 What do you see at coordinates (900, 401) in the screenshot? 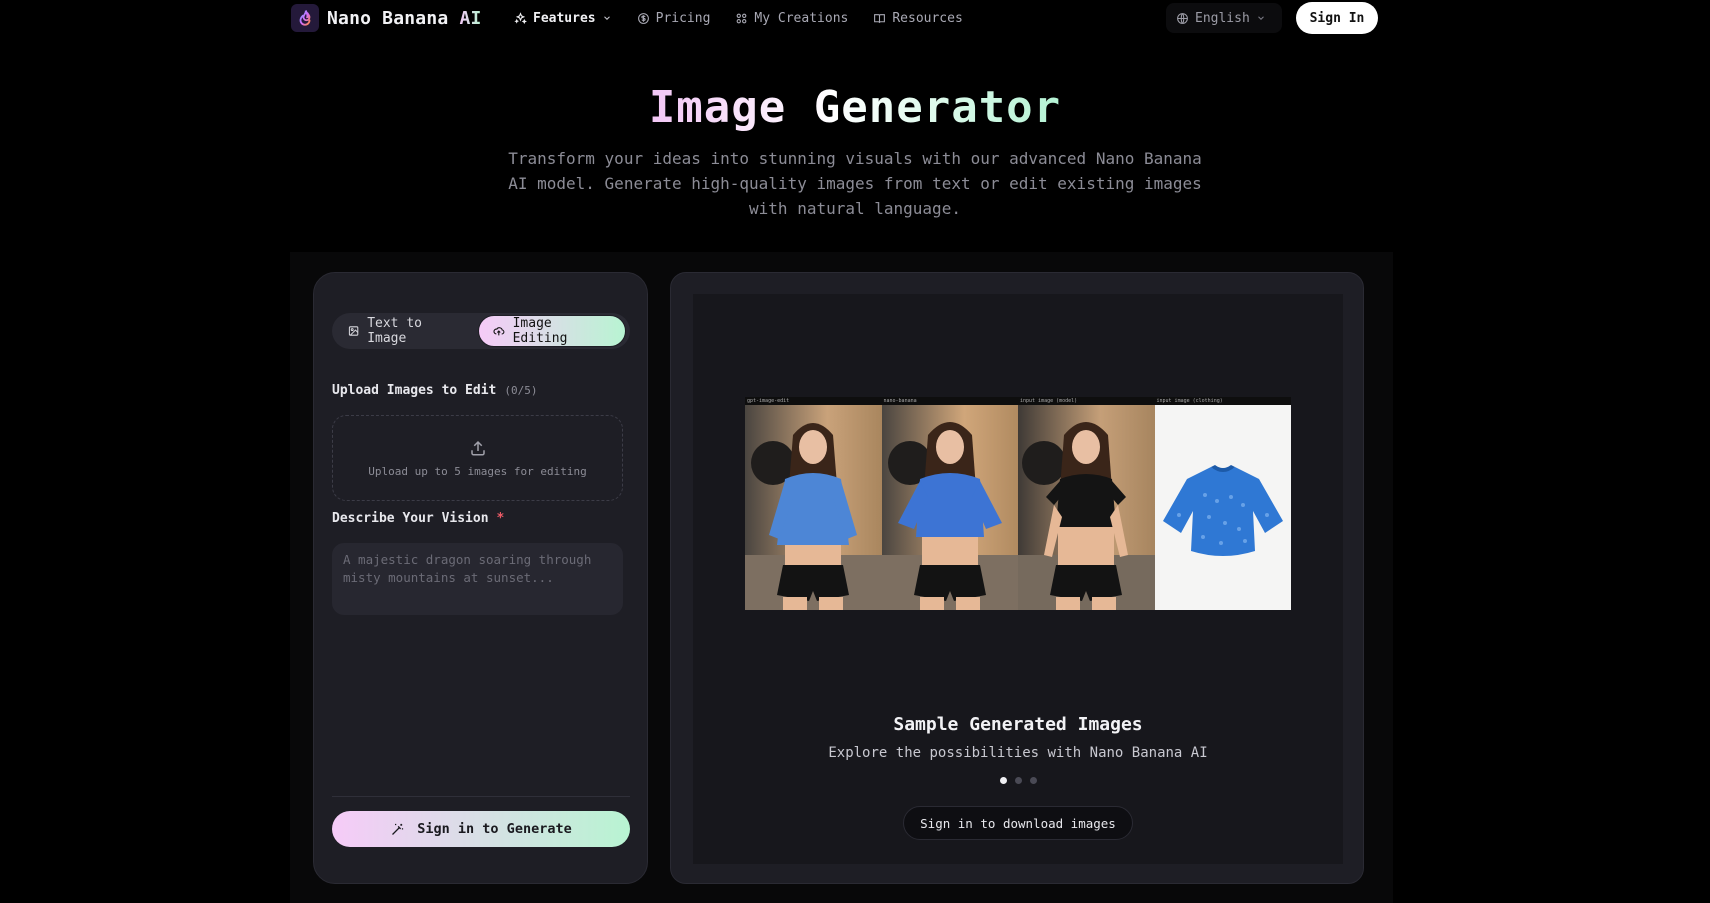
I see `image-label: nano-banana` at bounding box center [900, 401].